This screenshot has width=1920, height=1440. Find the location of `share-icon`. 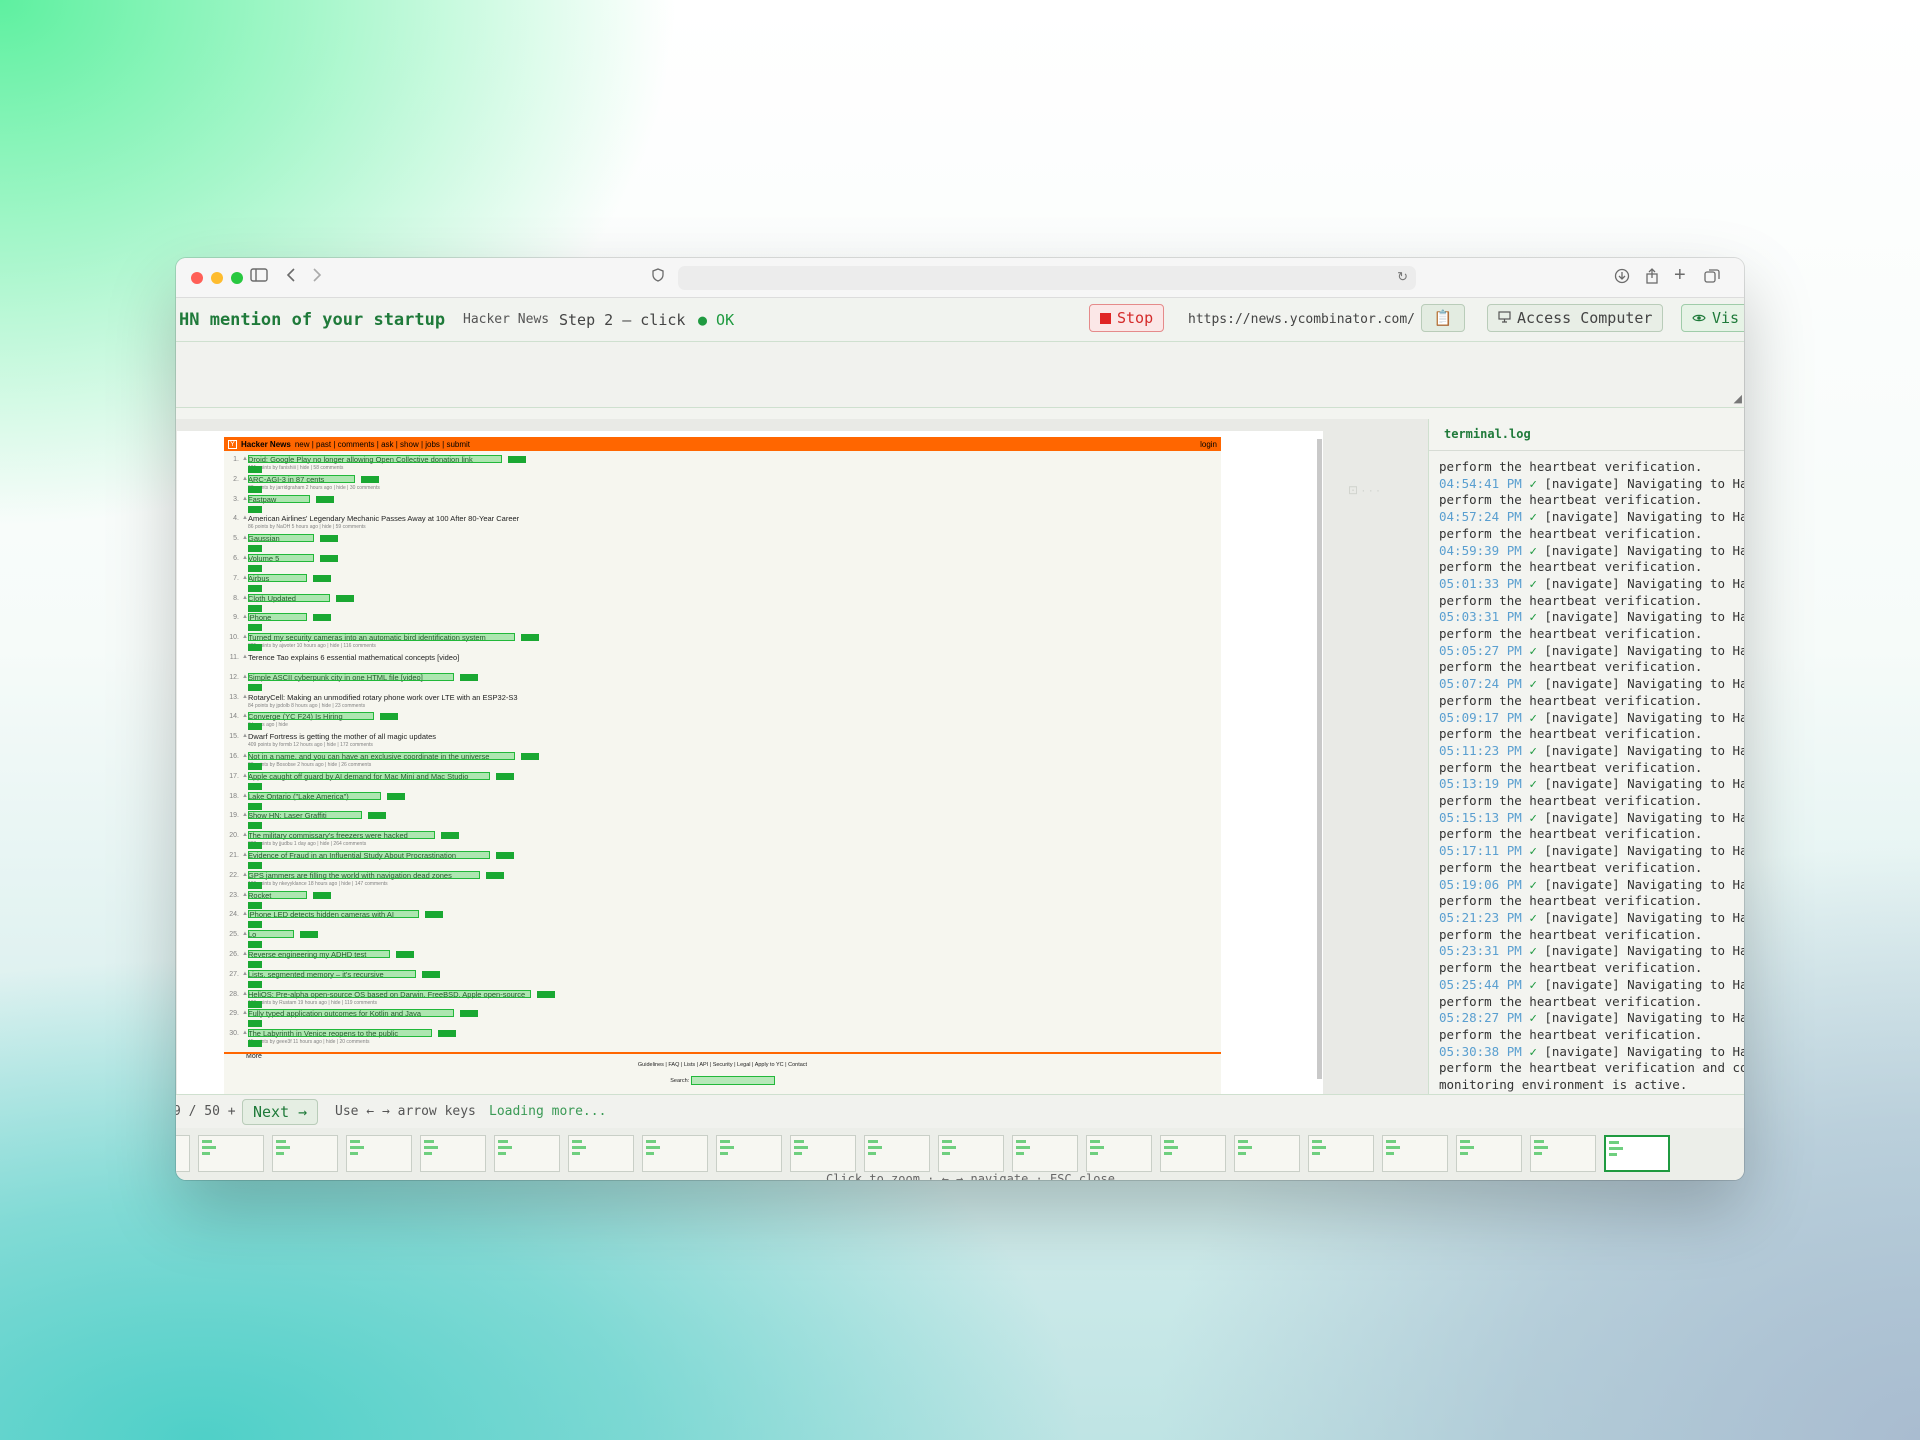

share-icon is located at coordinates (1652, 279).